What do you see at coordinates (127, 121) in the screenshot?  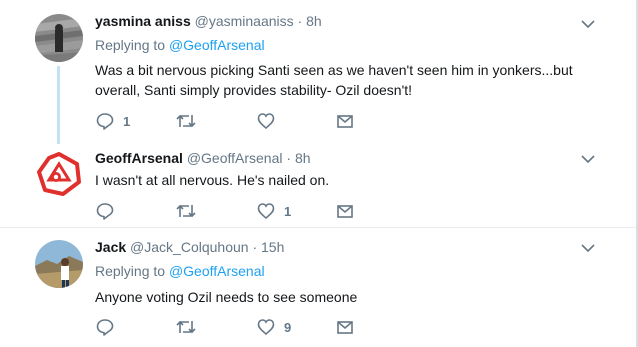 I see `reply-count: 1` at bounding box center [127, 121].